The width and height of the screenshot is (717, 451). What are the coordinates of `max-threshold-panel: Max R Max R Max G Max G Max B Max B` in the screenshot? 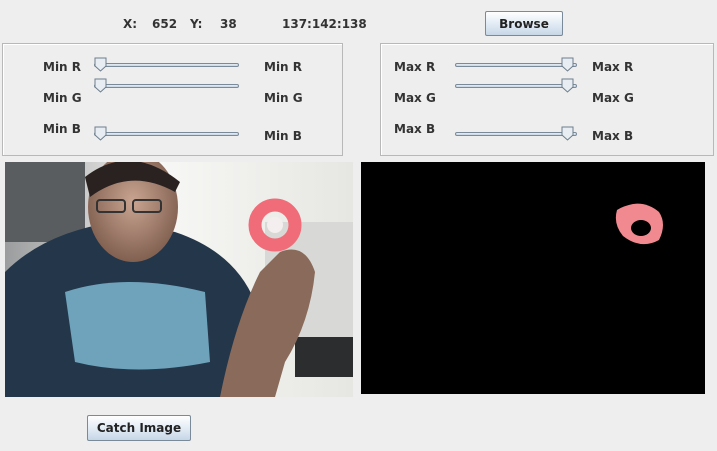 It's located at (547, 99).